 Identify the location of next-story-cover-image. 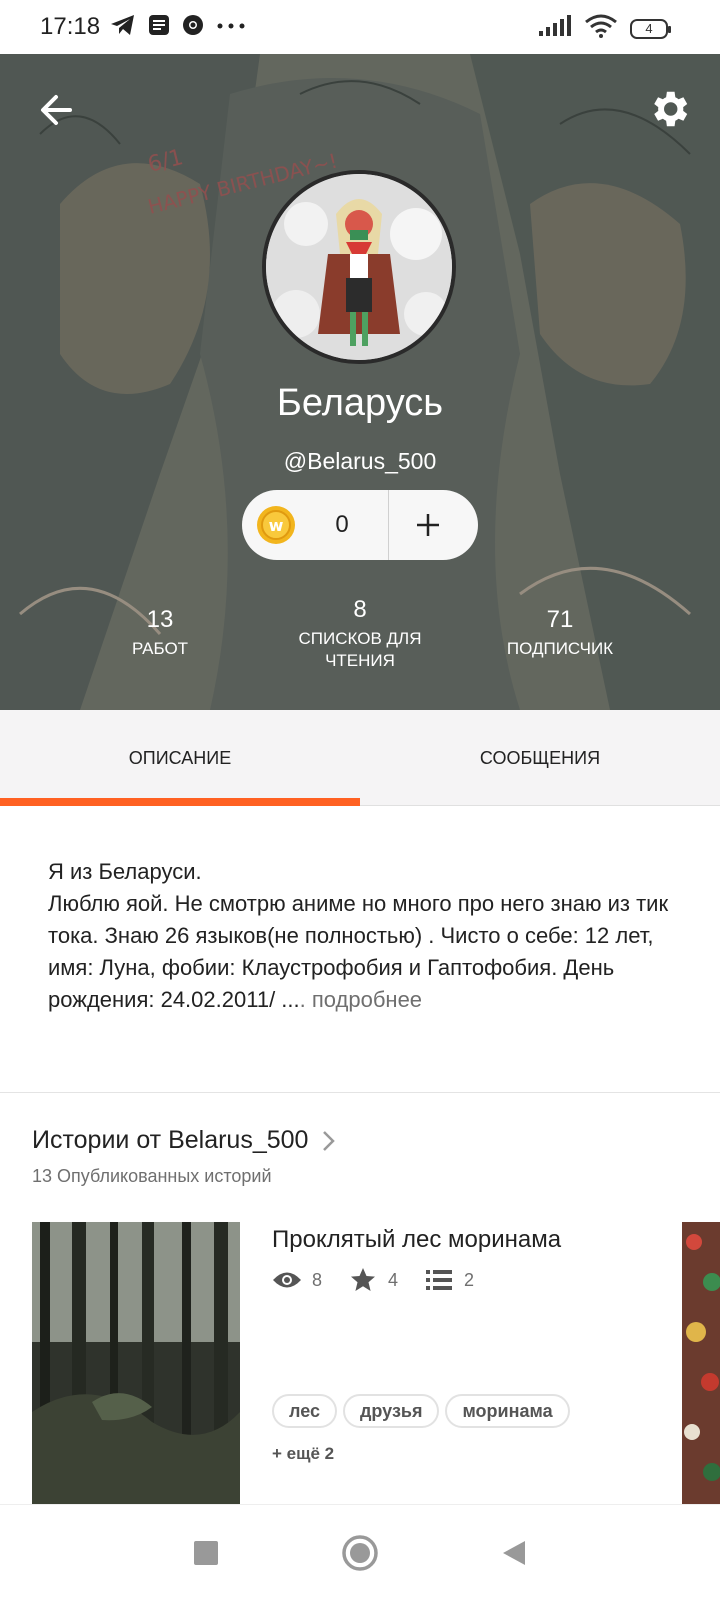
(701, 1363).